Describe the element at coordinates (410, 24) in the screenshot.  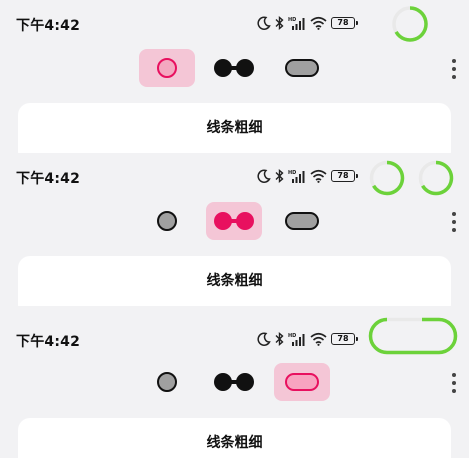
I see `progress-ring` at that location.